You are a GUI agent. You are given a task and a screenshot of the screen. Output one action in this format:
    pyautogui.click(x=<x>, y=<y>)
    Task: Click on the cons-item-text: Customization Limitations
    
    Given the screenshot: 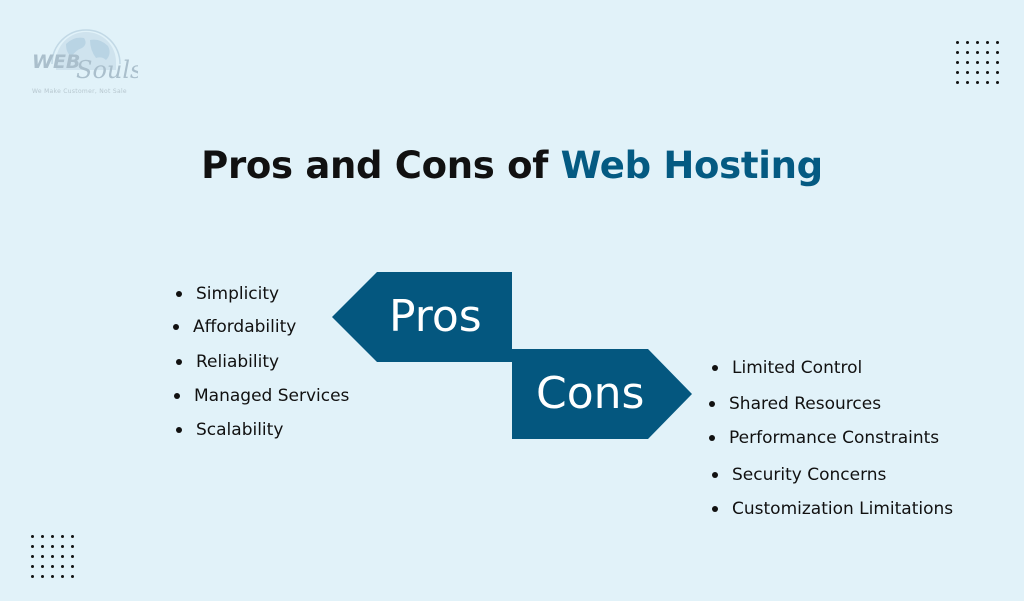 What is the action you would take?
    pyautogui.click(x=843, y=509)
    